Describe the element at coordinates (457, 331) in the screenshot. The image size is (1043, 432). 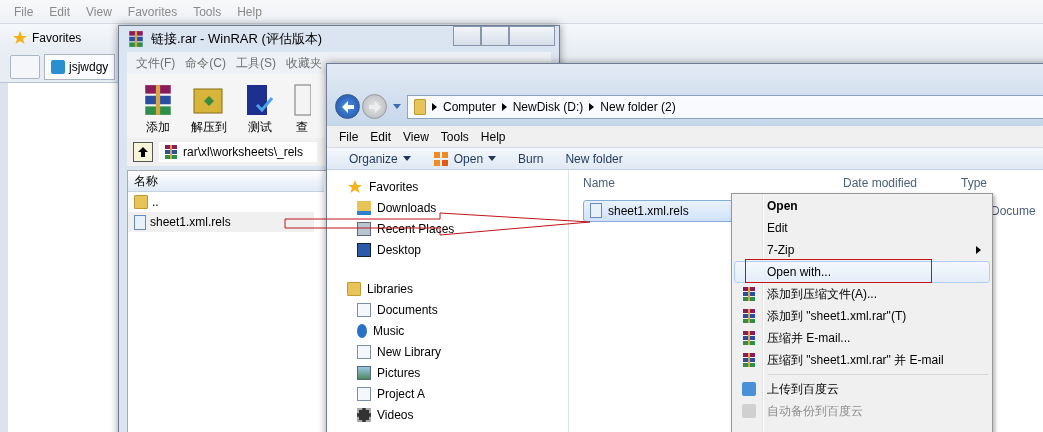
I see `nav-item: Music` at that location.